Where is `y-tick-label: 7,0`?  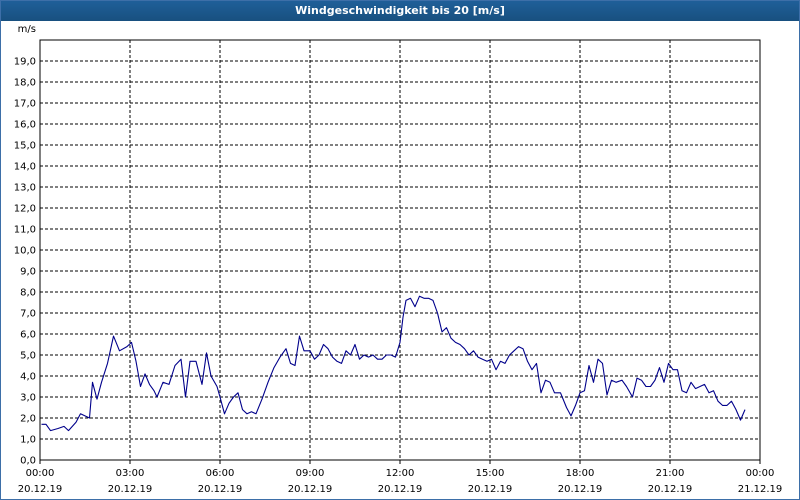 y-tick-label: 7,0 is located at coordinates (28, 314).